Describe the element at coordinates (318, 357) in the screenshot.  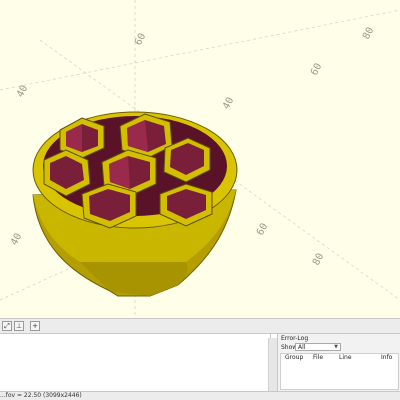
I see `column-header-file: File` at that location.